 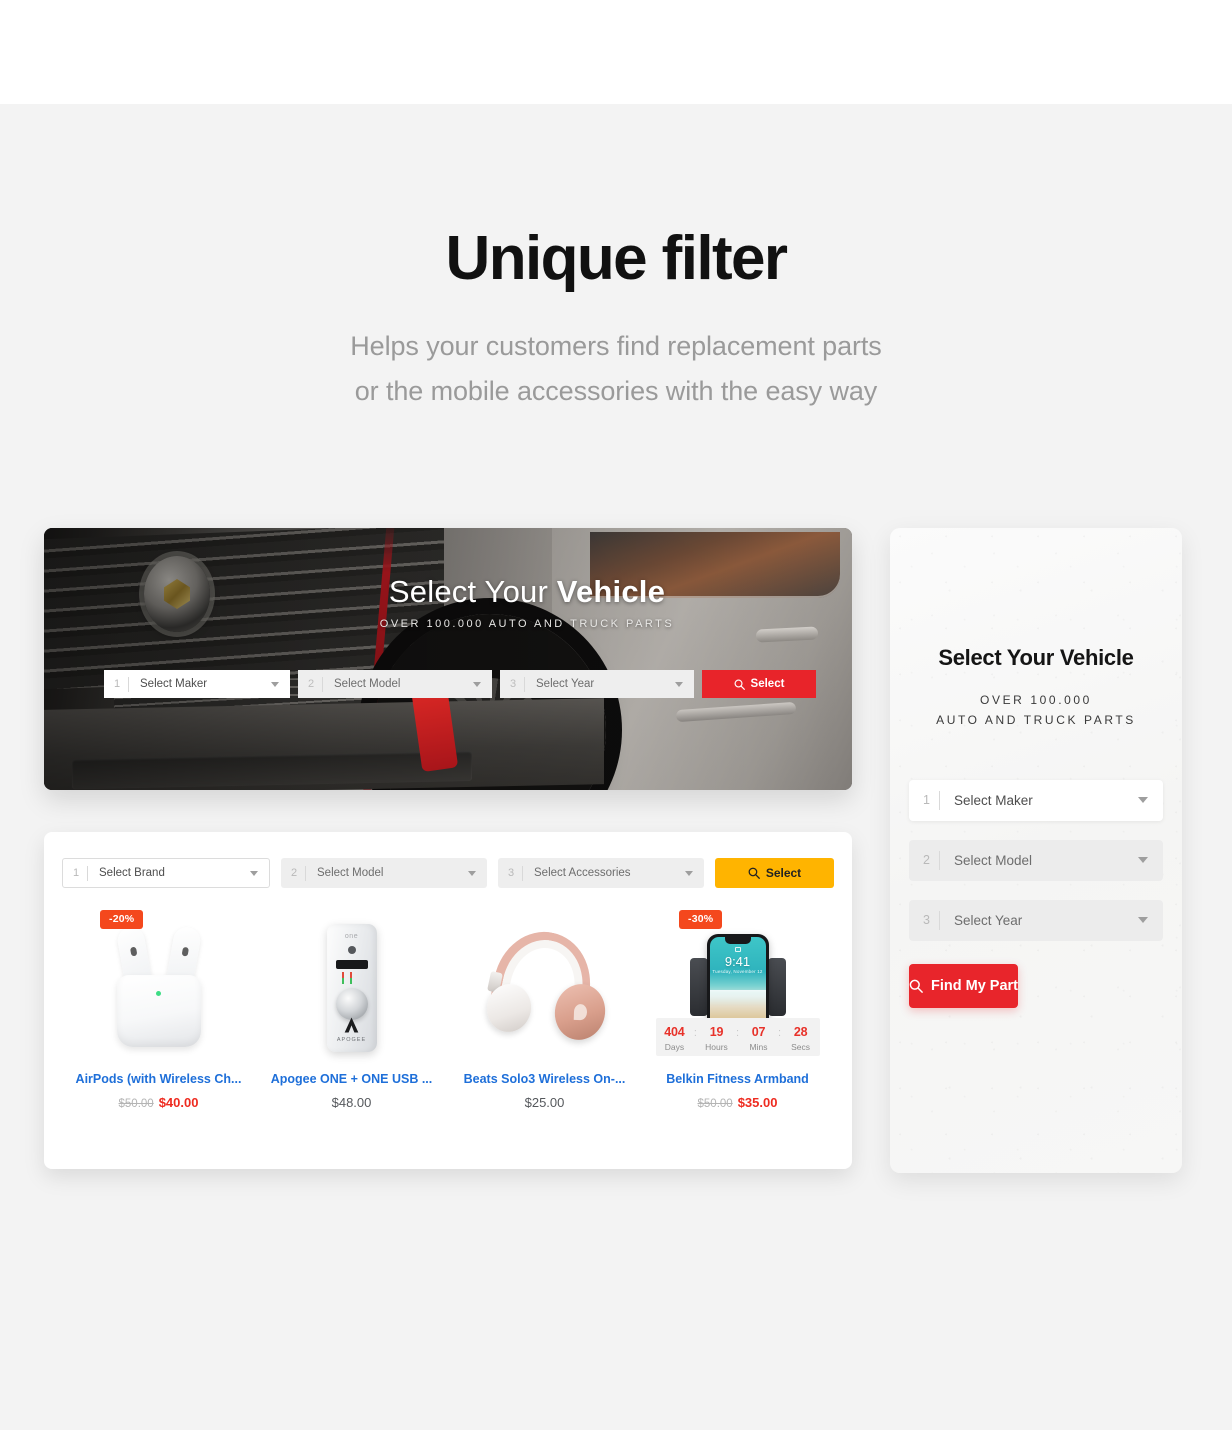 I want to click on countdown-mins-value: 07, so click(x=758, y=1032).